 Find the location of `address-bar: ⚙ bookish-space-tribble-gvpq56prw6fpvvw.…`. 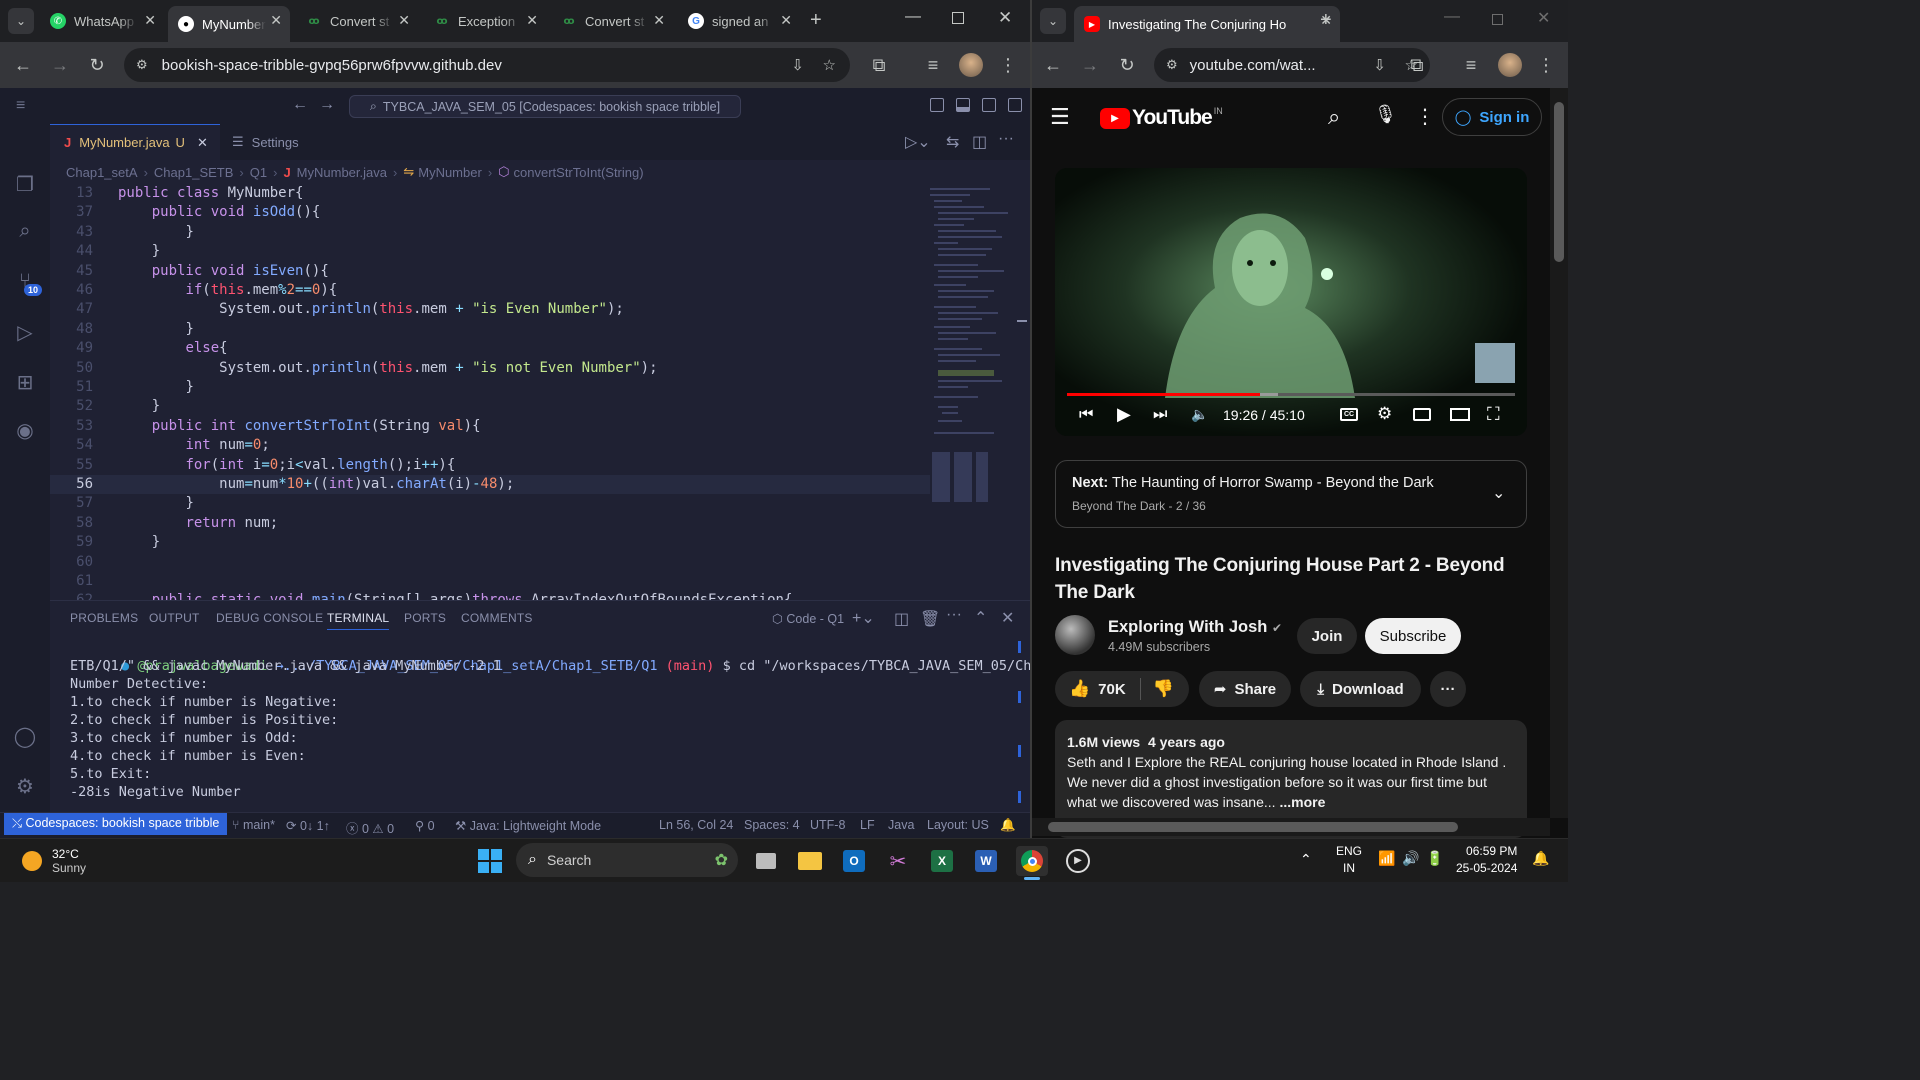

address-bar: ⚙ bookish-space-tribble-gvpq56prw6fpvvw.… is located at coordinates (487, 65).